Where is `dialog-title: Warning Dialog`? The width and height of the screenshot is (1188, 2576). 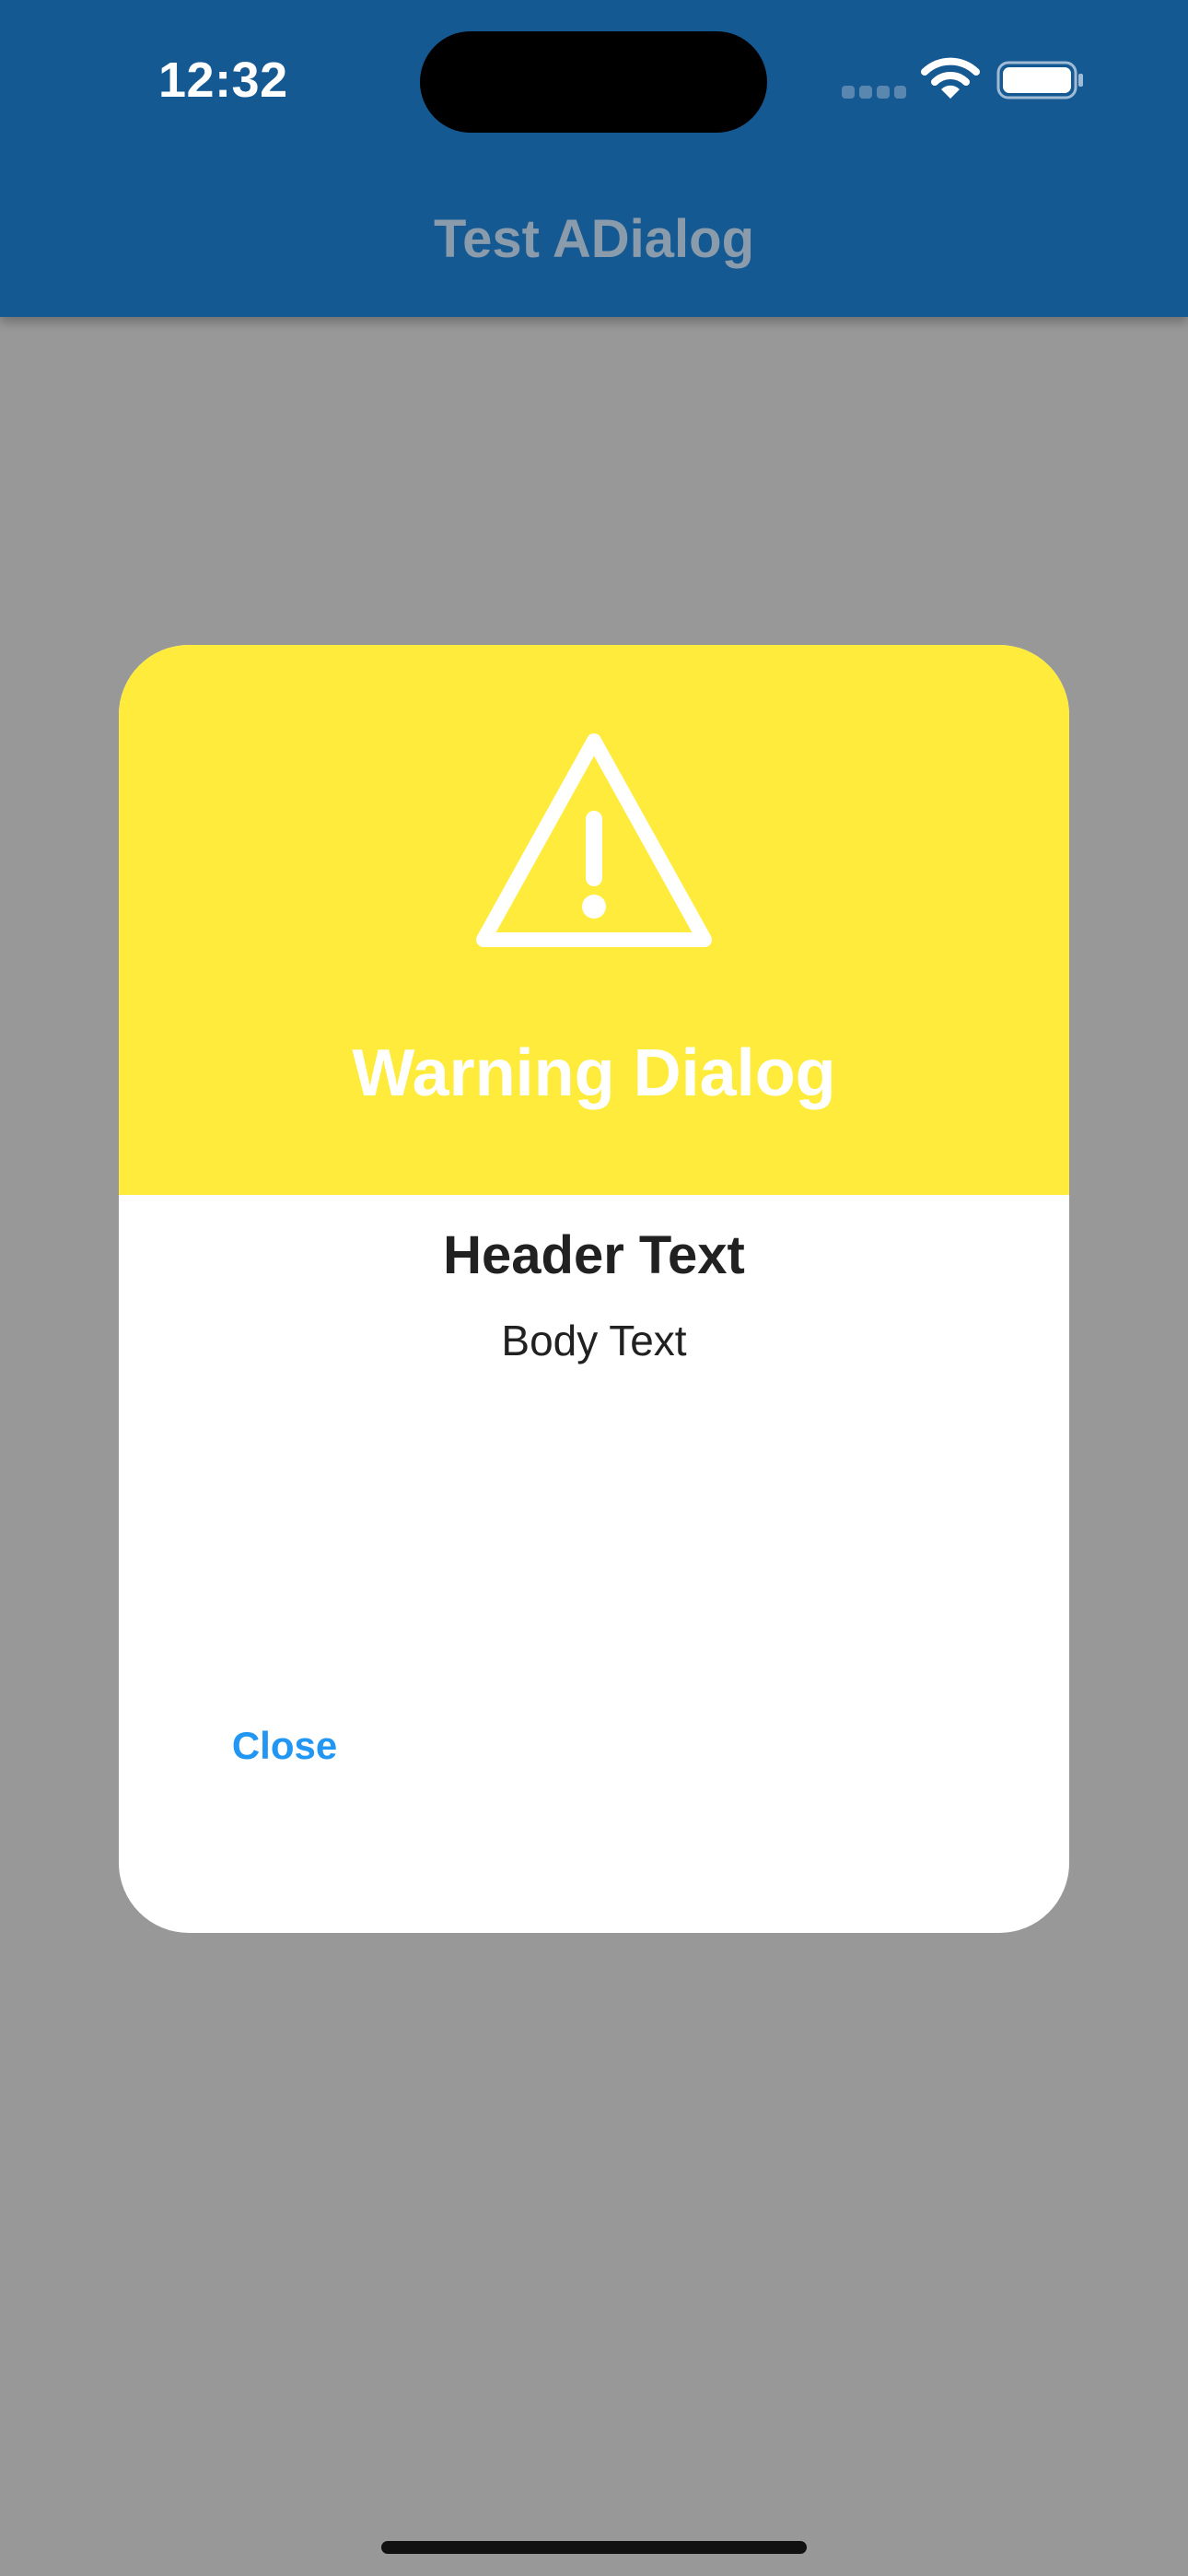 dialog-title: Warning Dialog is located at coordinates (594, 1073).